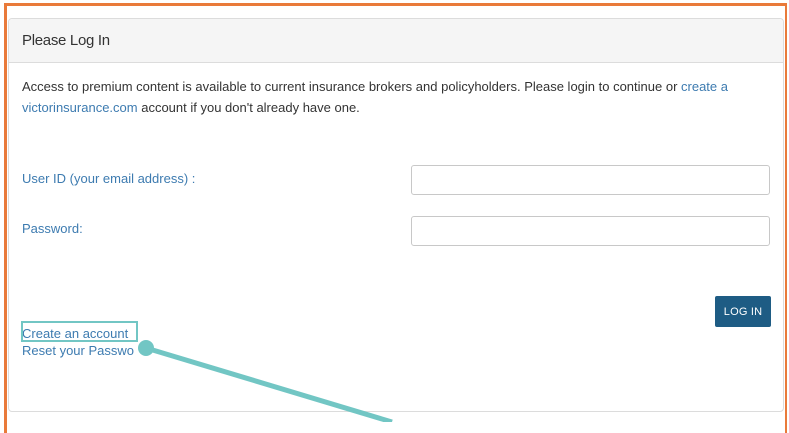 The width and height of the screenshot is (789, 433). Describe the element at coordinates (78, 350) in the screenshot. I see `reset-password-link: Reset your Passwo` at that location.